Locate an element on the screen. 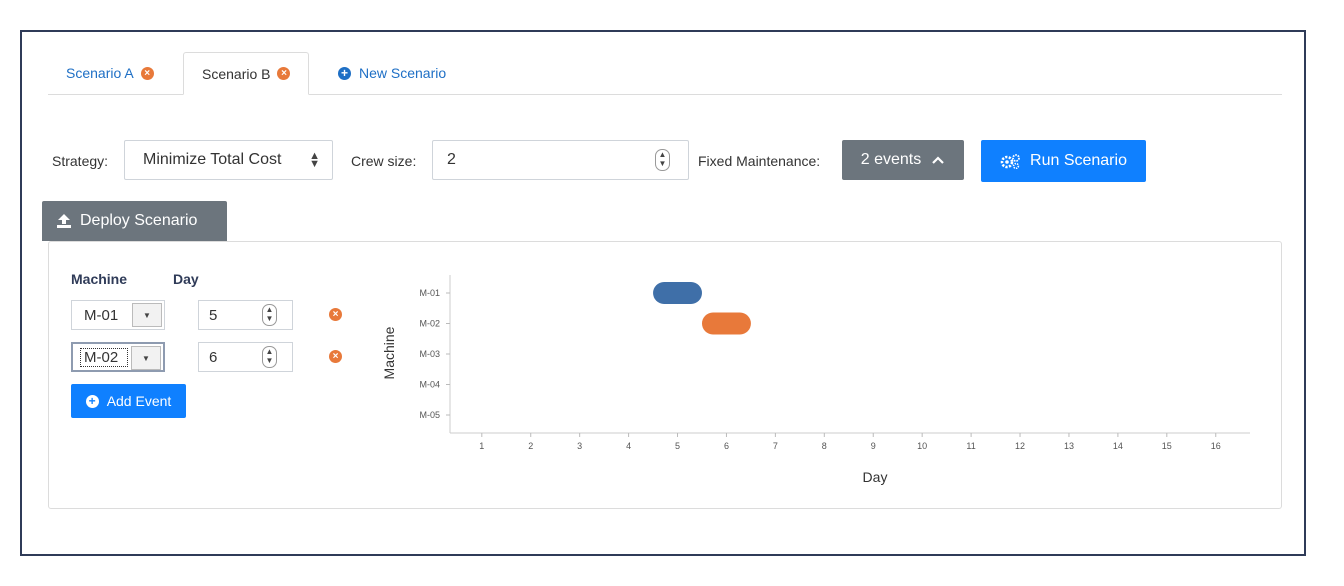 This screenshot has height=586, width=1344. tab-scenario-b: Scenario B × is located at coordinates (246, 73).